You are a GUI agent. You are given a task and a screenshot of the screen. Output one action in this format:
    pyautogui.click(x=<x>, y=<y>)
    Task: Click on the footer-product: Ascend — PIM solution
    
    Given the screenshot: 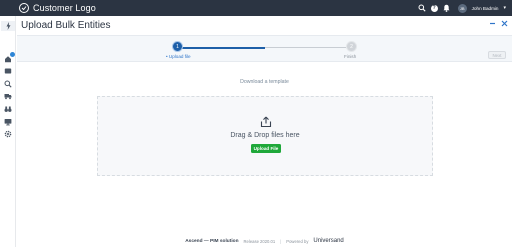 What is the action you would take?
    pyautogui.click(x=212, y=241)
    